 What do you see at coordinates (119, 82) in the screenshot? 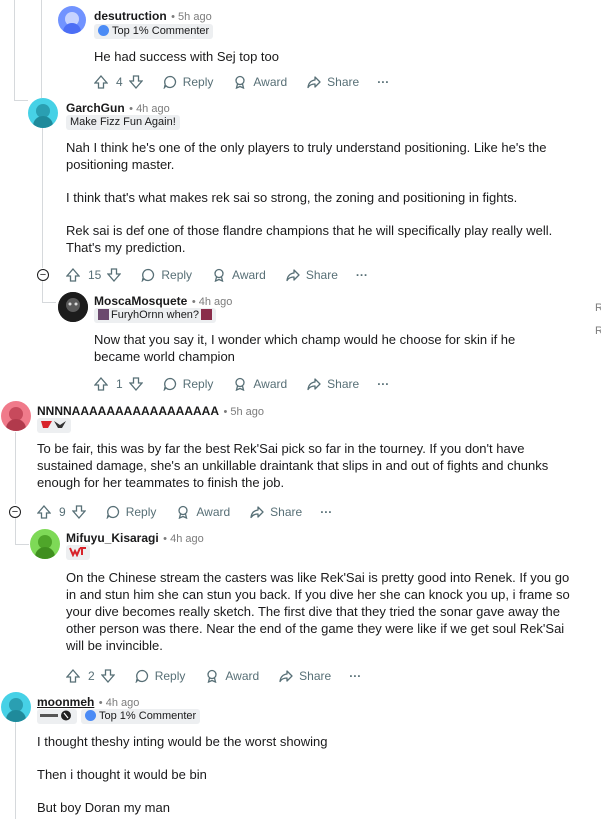
I see `vote-count: 4` at bounding box center [119, 82].